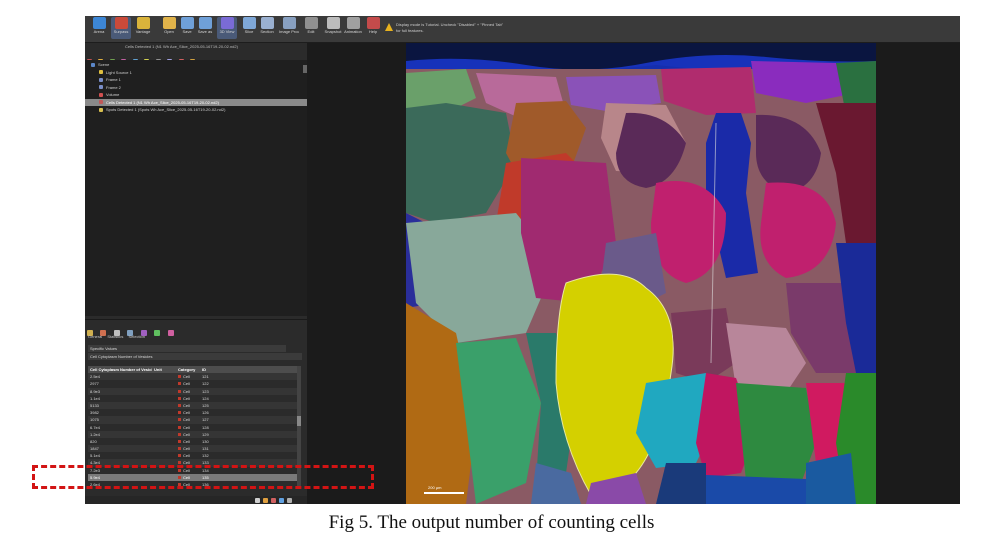  What do you see at coordinates (113, 94) in the screenshot?
I see `tree-item-label: Volume` at bounding box center [113, 94].